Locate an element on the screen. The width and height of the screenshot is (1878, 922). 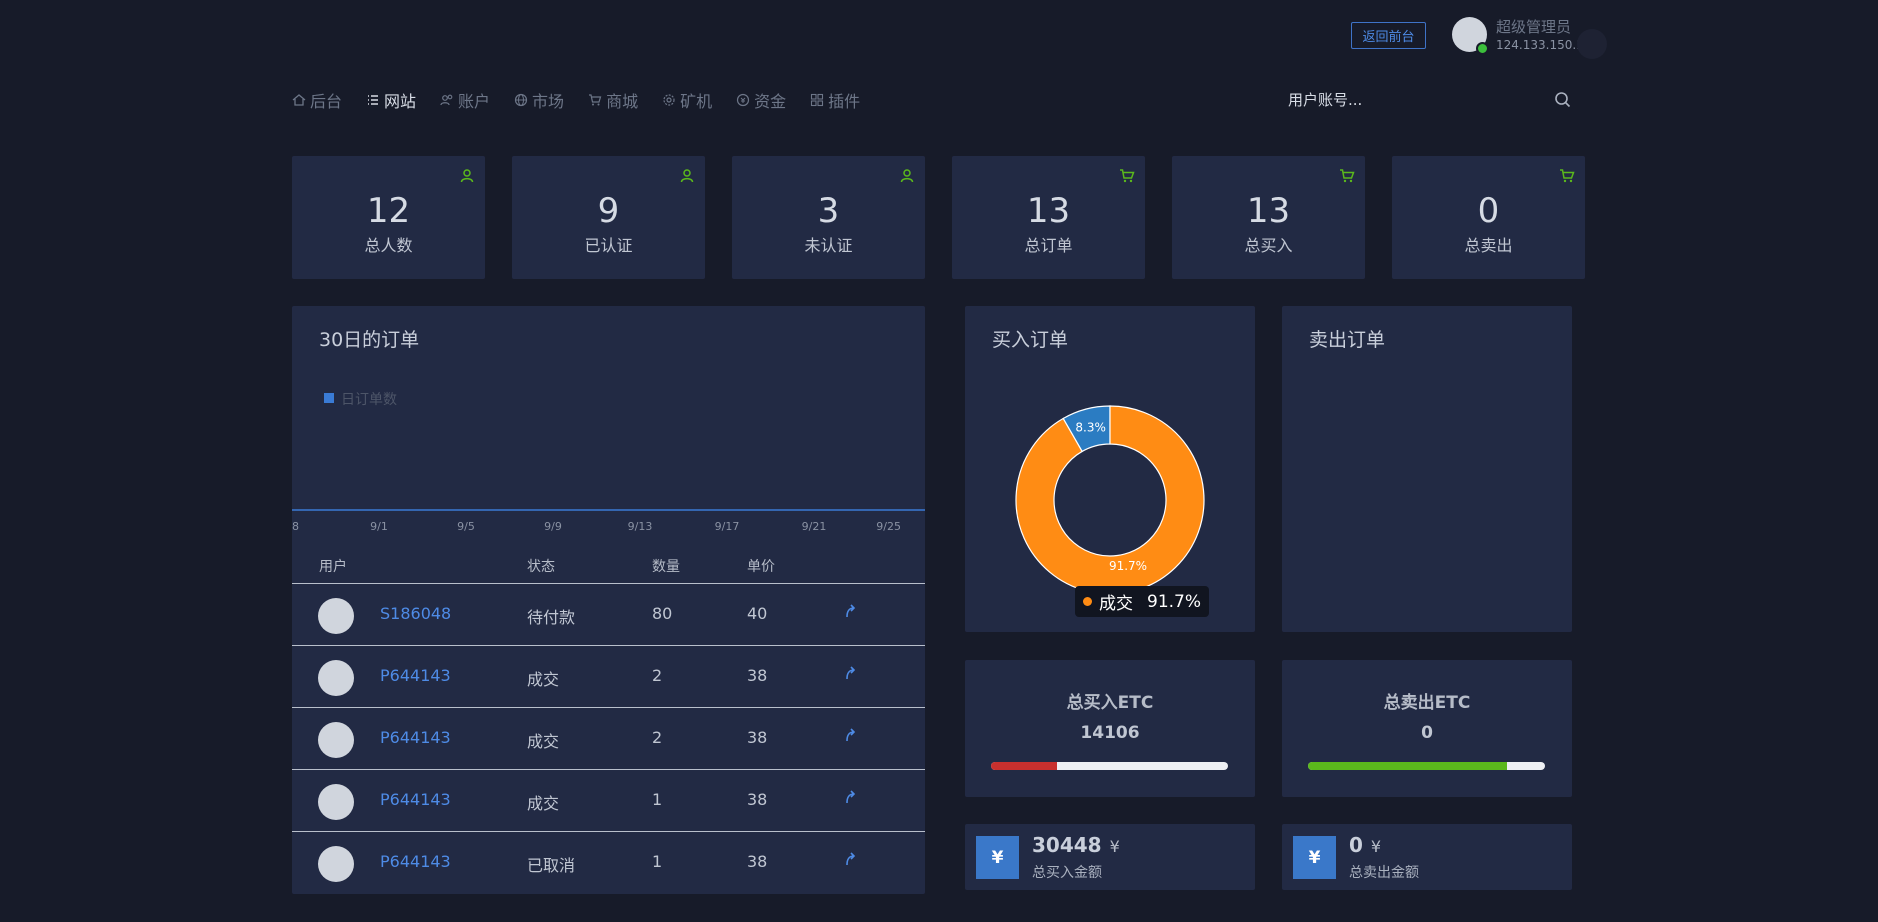
slice-label: 91.7% is located at coordinates (1128, 566).